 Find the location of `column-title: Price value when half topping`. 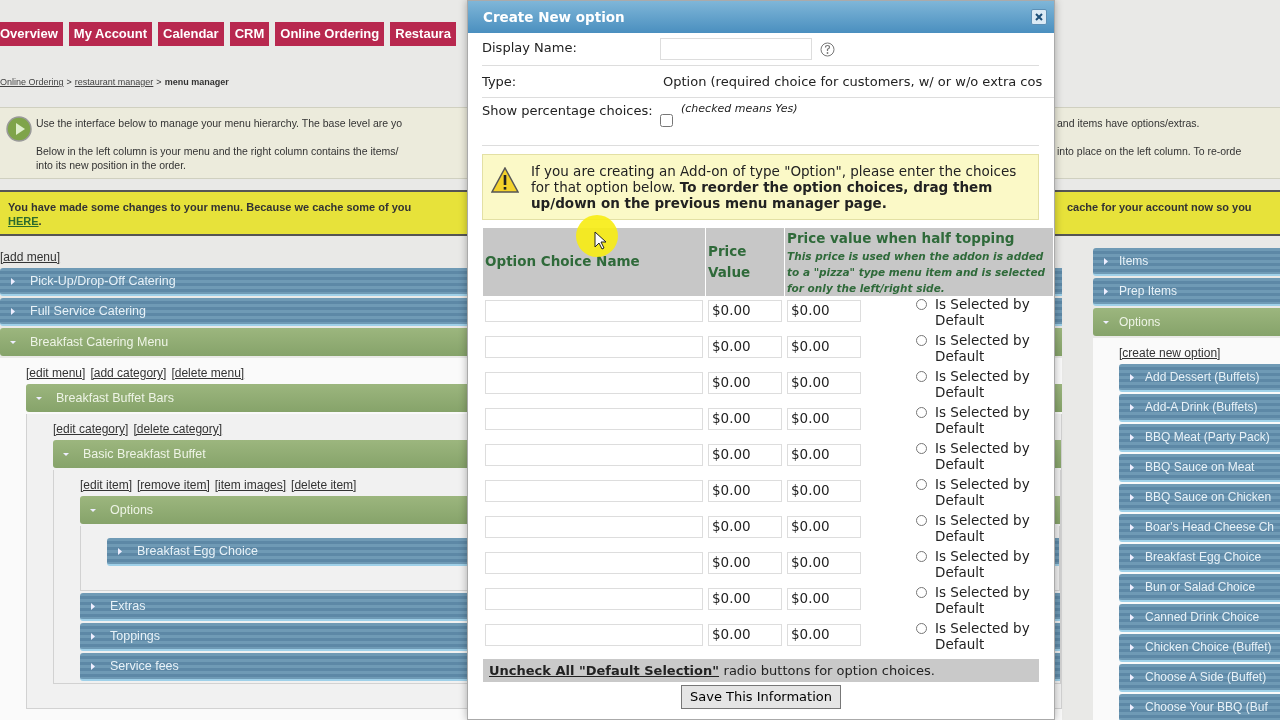

column-title: Price value when half topping is located at coordinates (901, 238).